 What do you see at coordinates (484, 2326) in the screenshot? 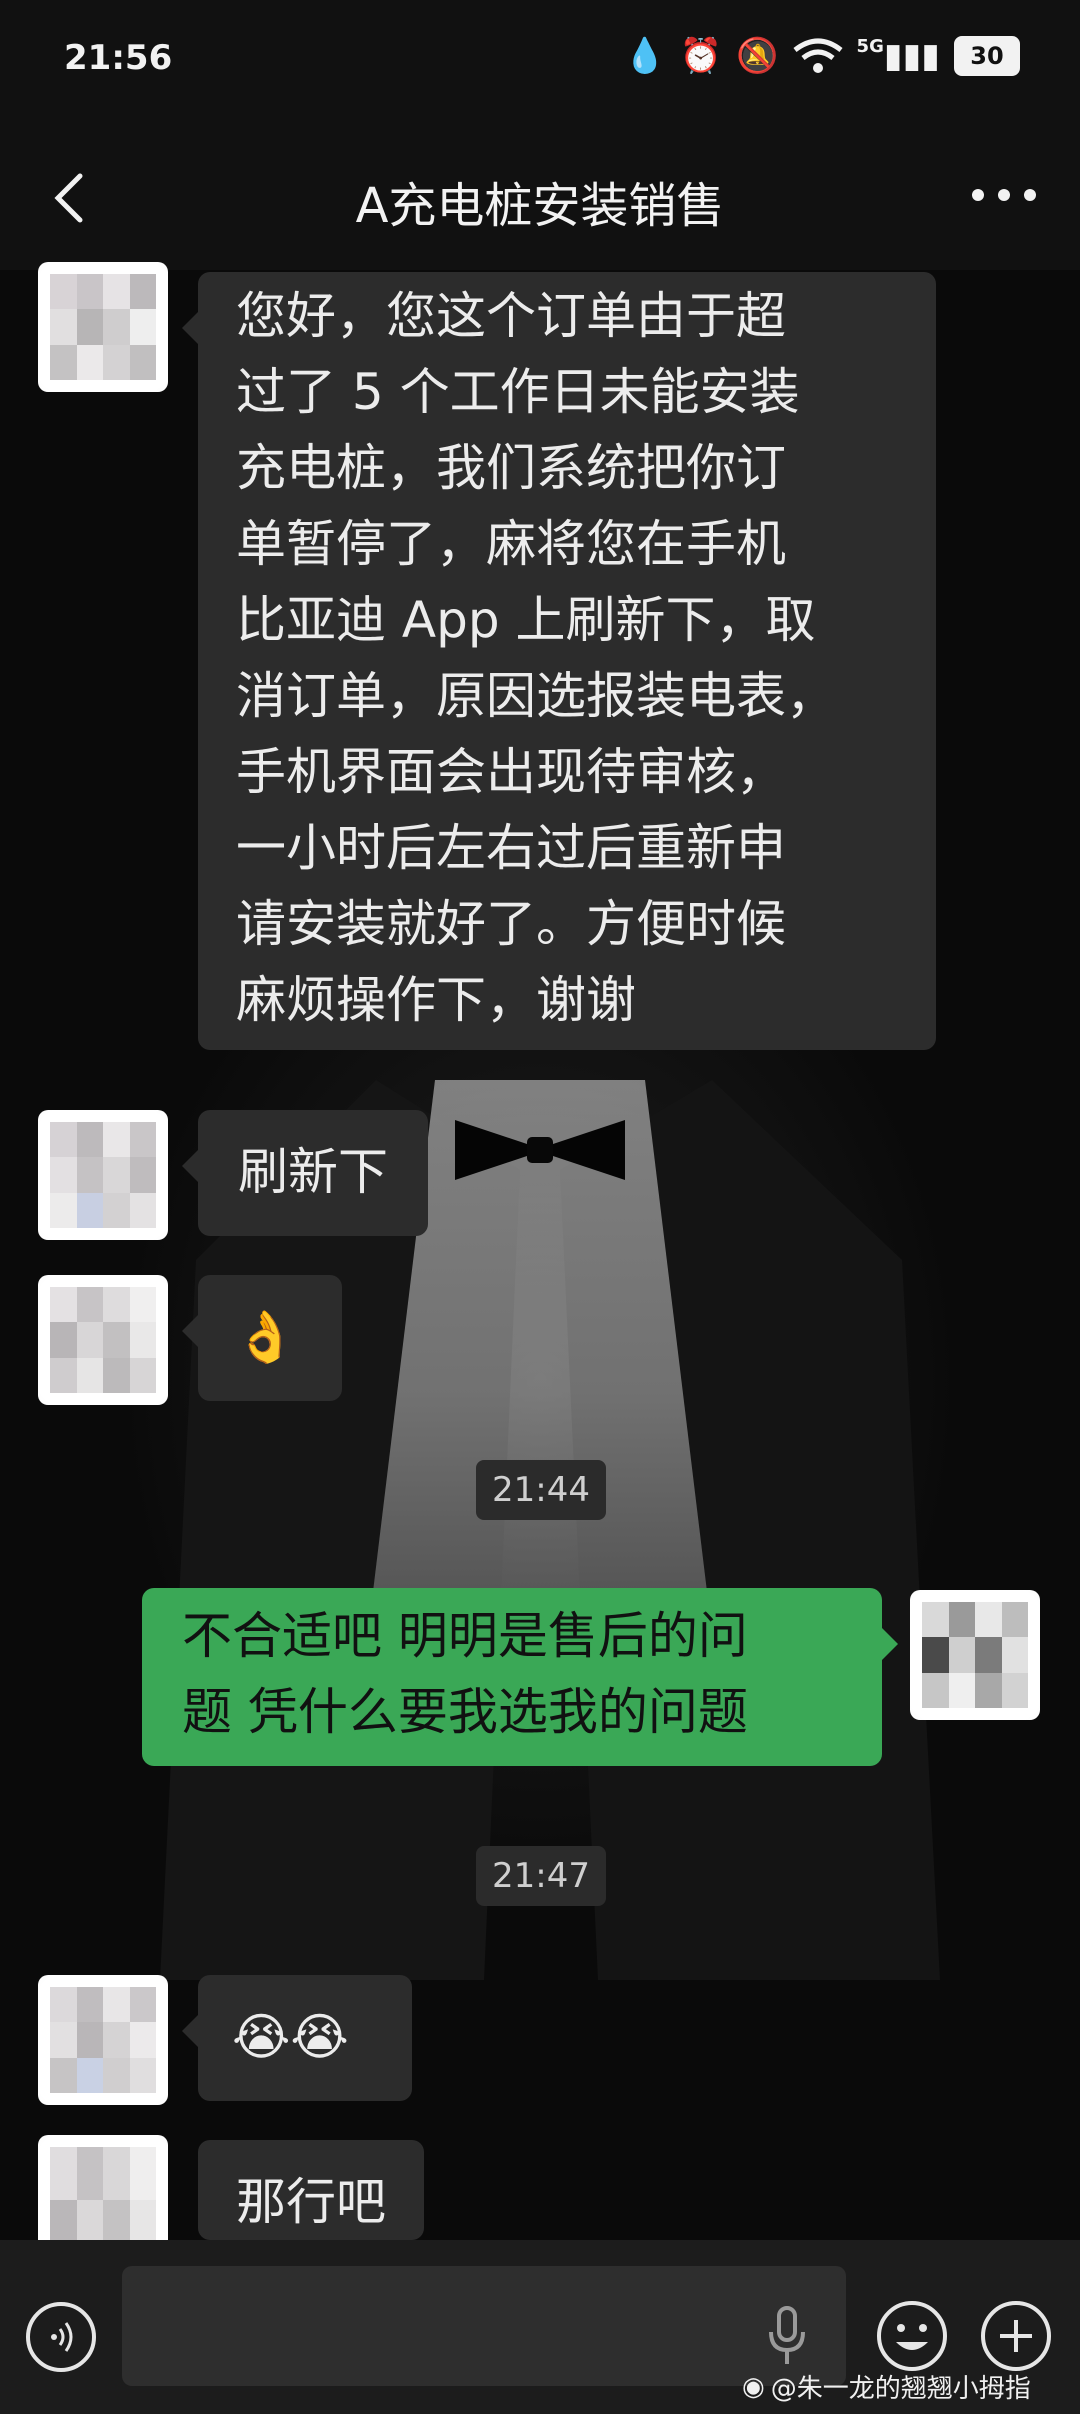
I see `message-input` at bounding box center [484, 2326].